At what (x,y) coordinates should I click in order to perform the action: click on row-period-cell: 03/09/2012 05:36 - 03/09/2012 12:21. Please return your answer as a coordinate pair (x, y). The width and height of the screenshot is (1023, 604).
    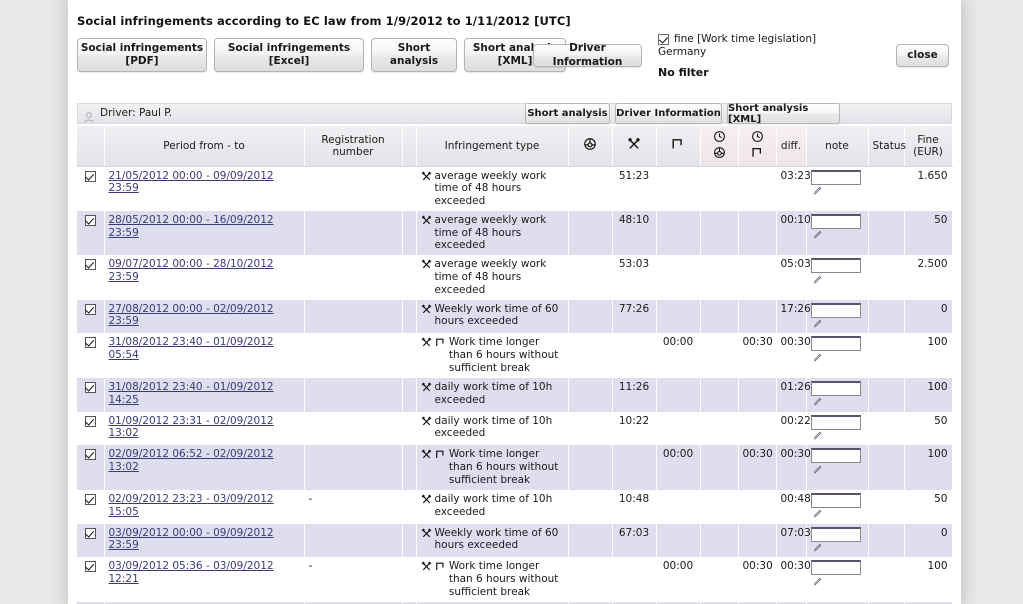
    Looking at the image, I should click on (204, 579).